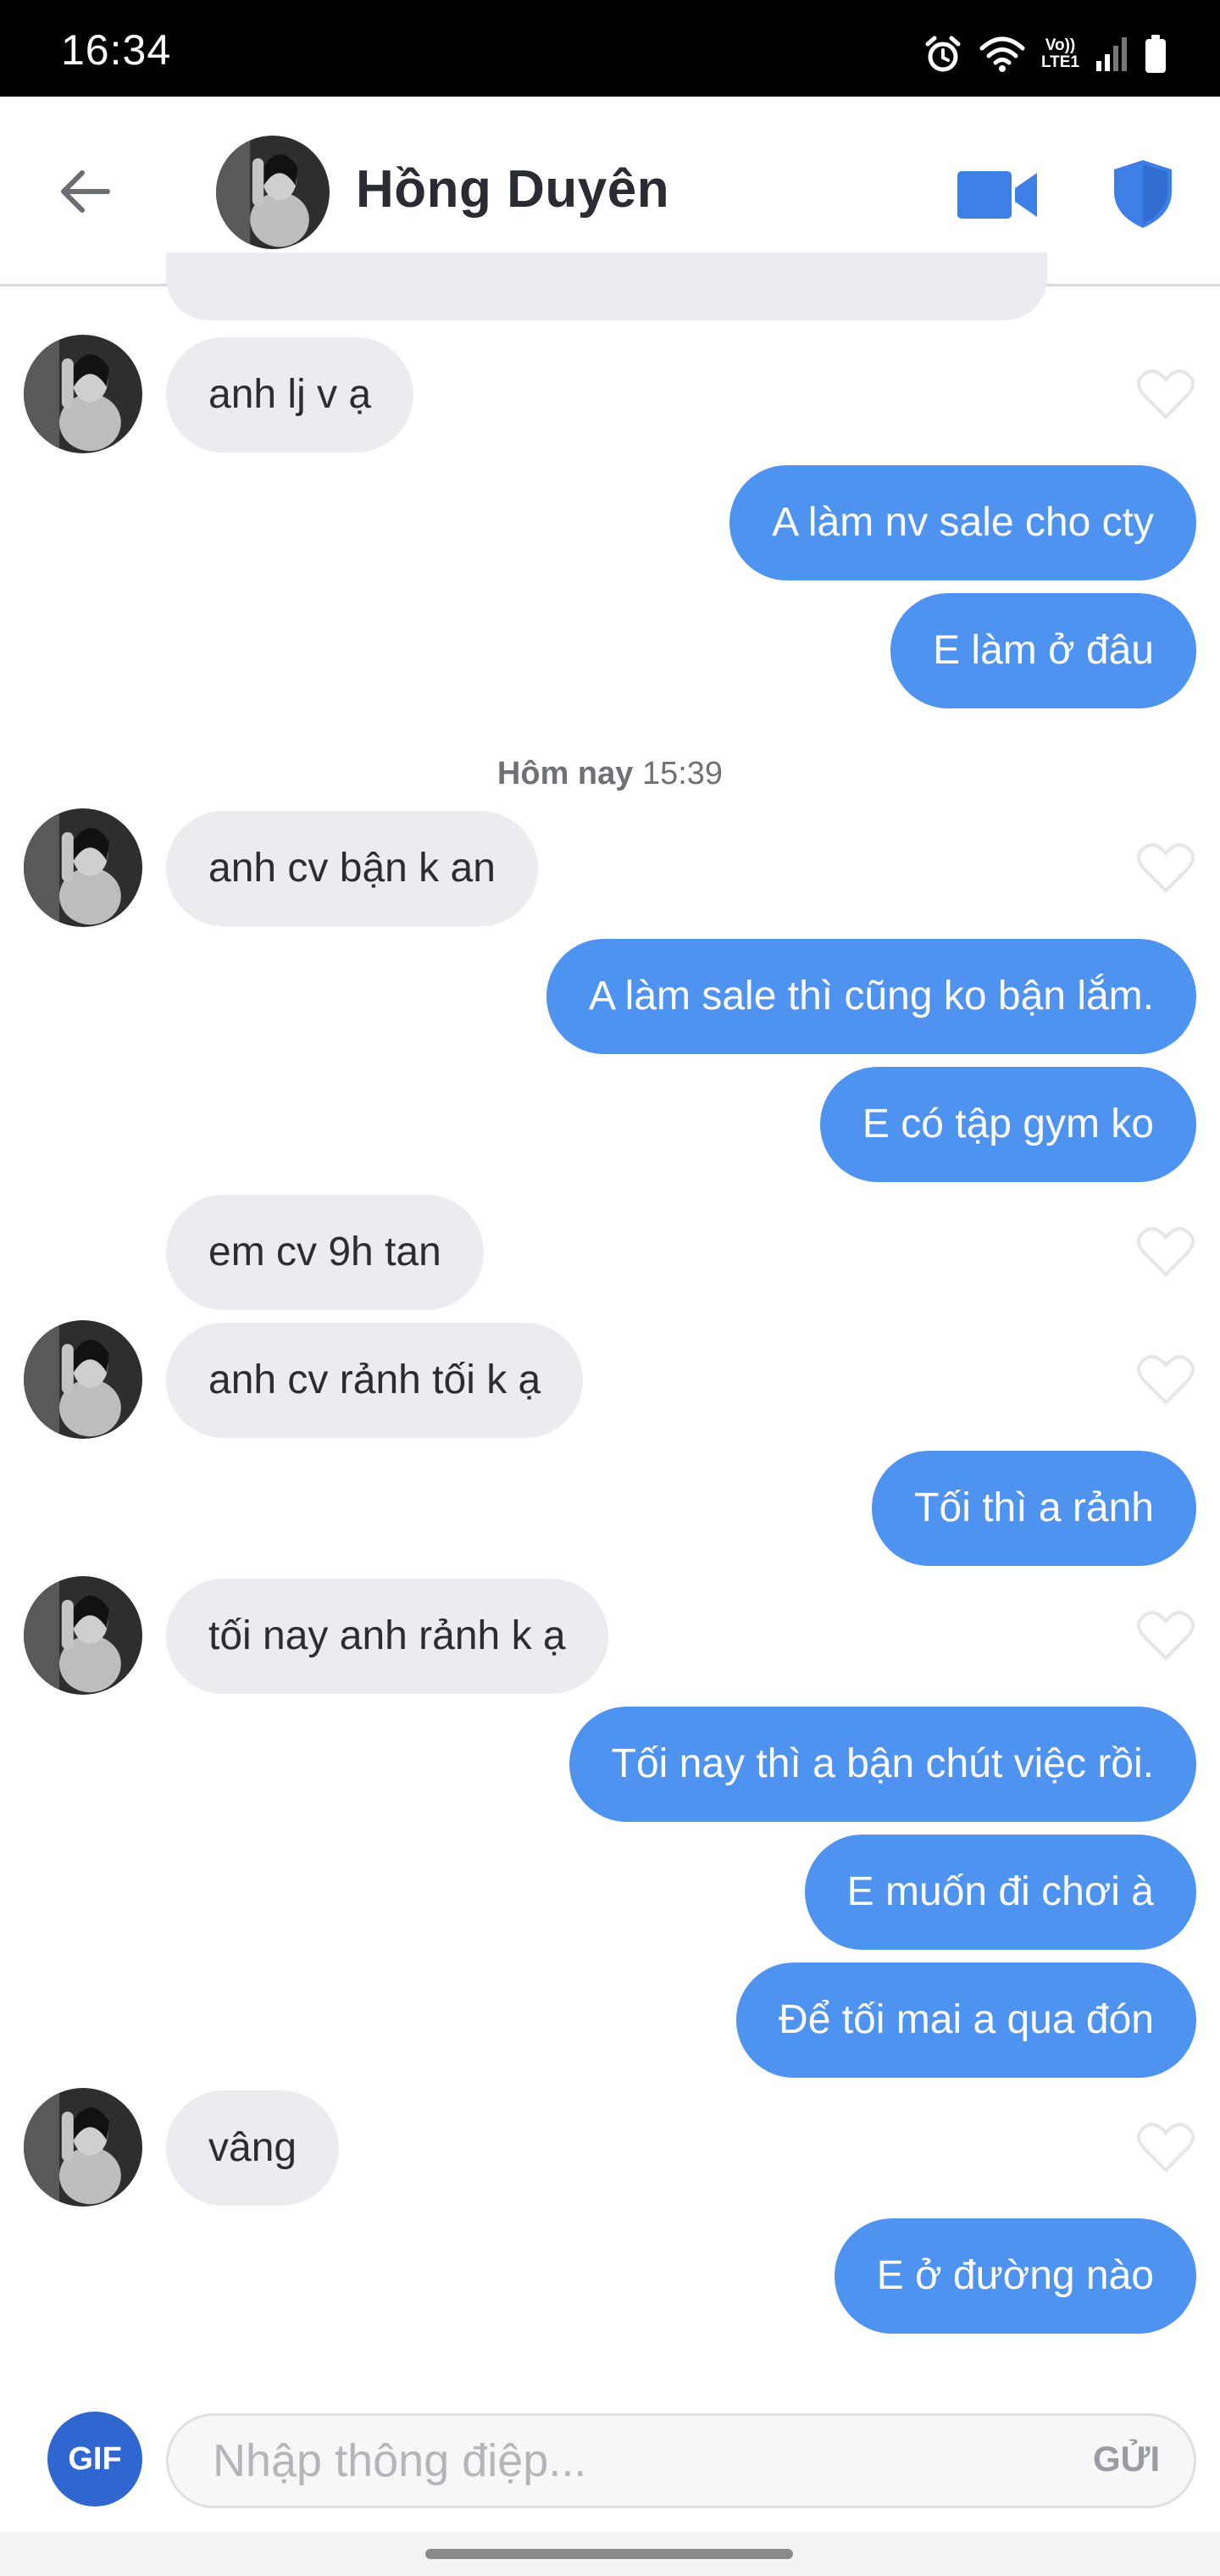 The height and width of the screenshot is (2576, 1220). I want to click on outgoing-message: A làm nv sale cho cty, so click(962, 522).